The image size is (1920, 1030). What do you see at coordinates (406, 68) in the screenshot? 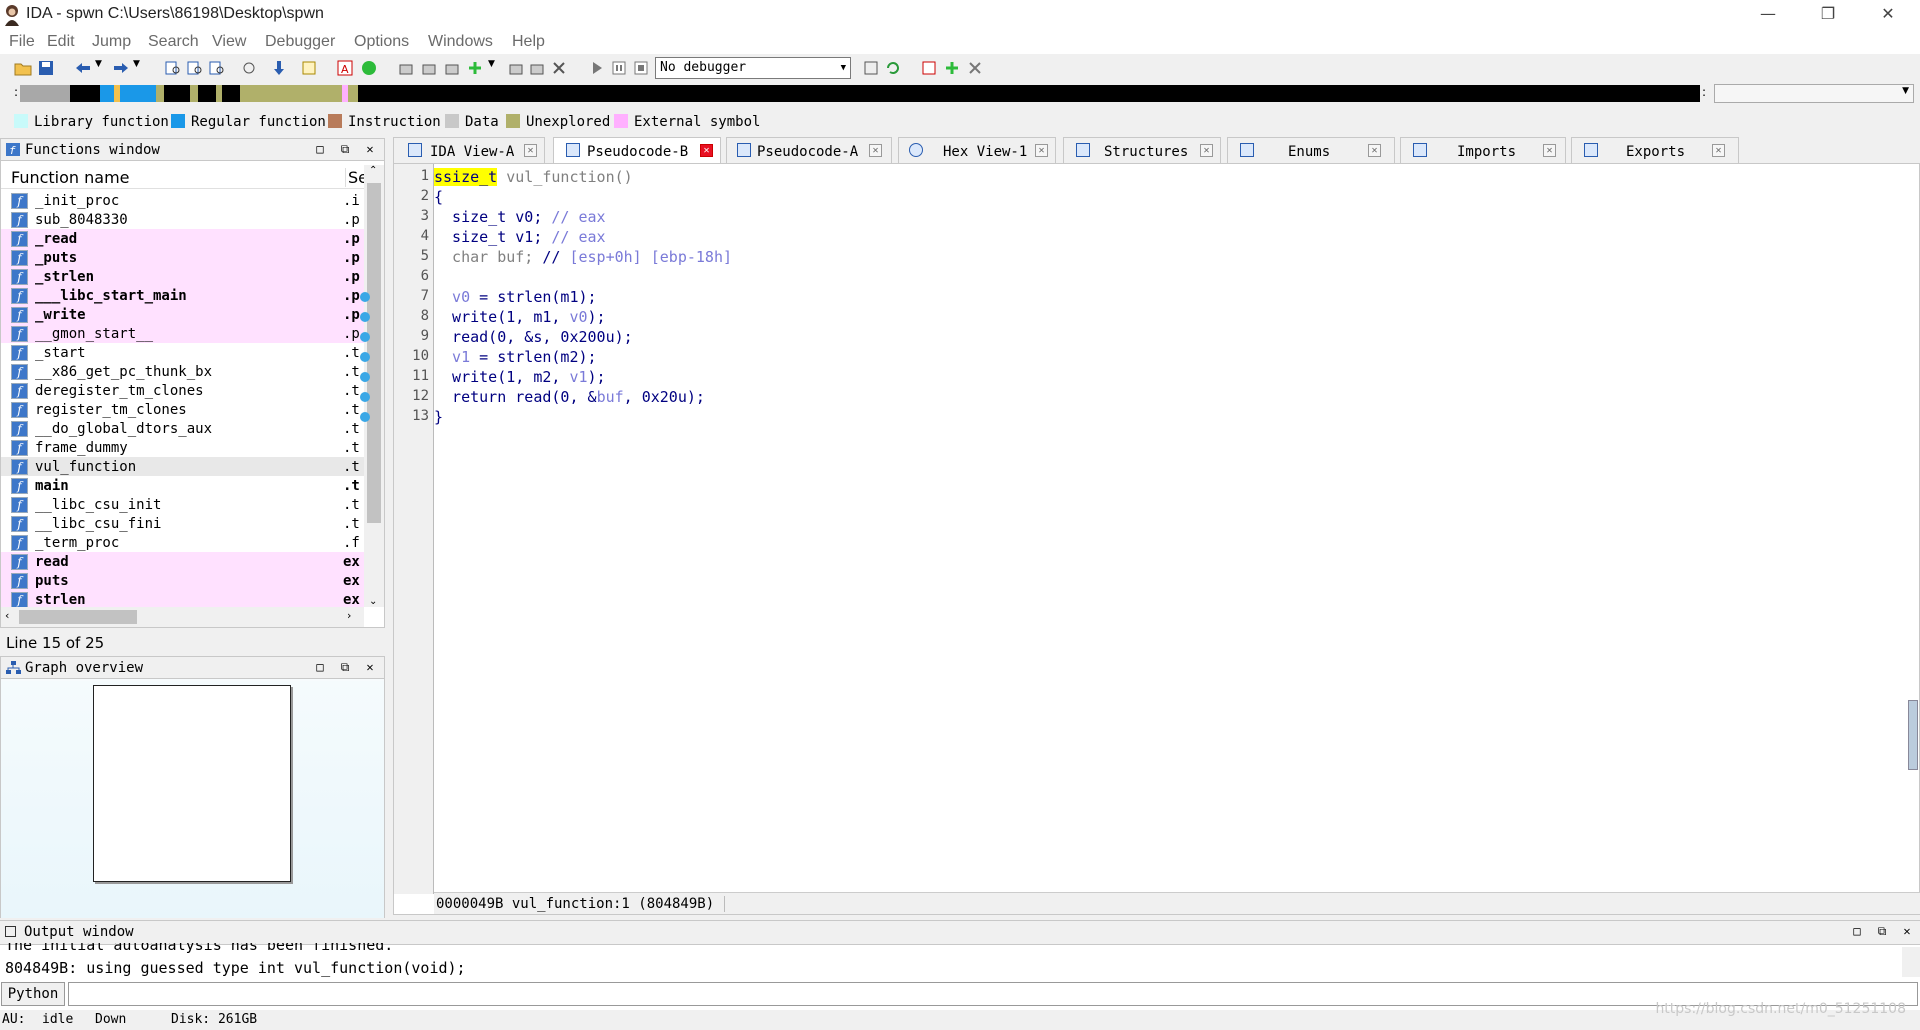
I see `code-icon` at bounding box center [406, 68].